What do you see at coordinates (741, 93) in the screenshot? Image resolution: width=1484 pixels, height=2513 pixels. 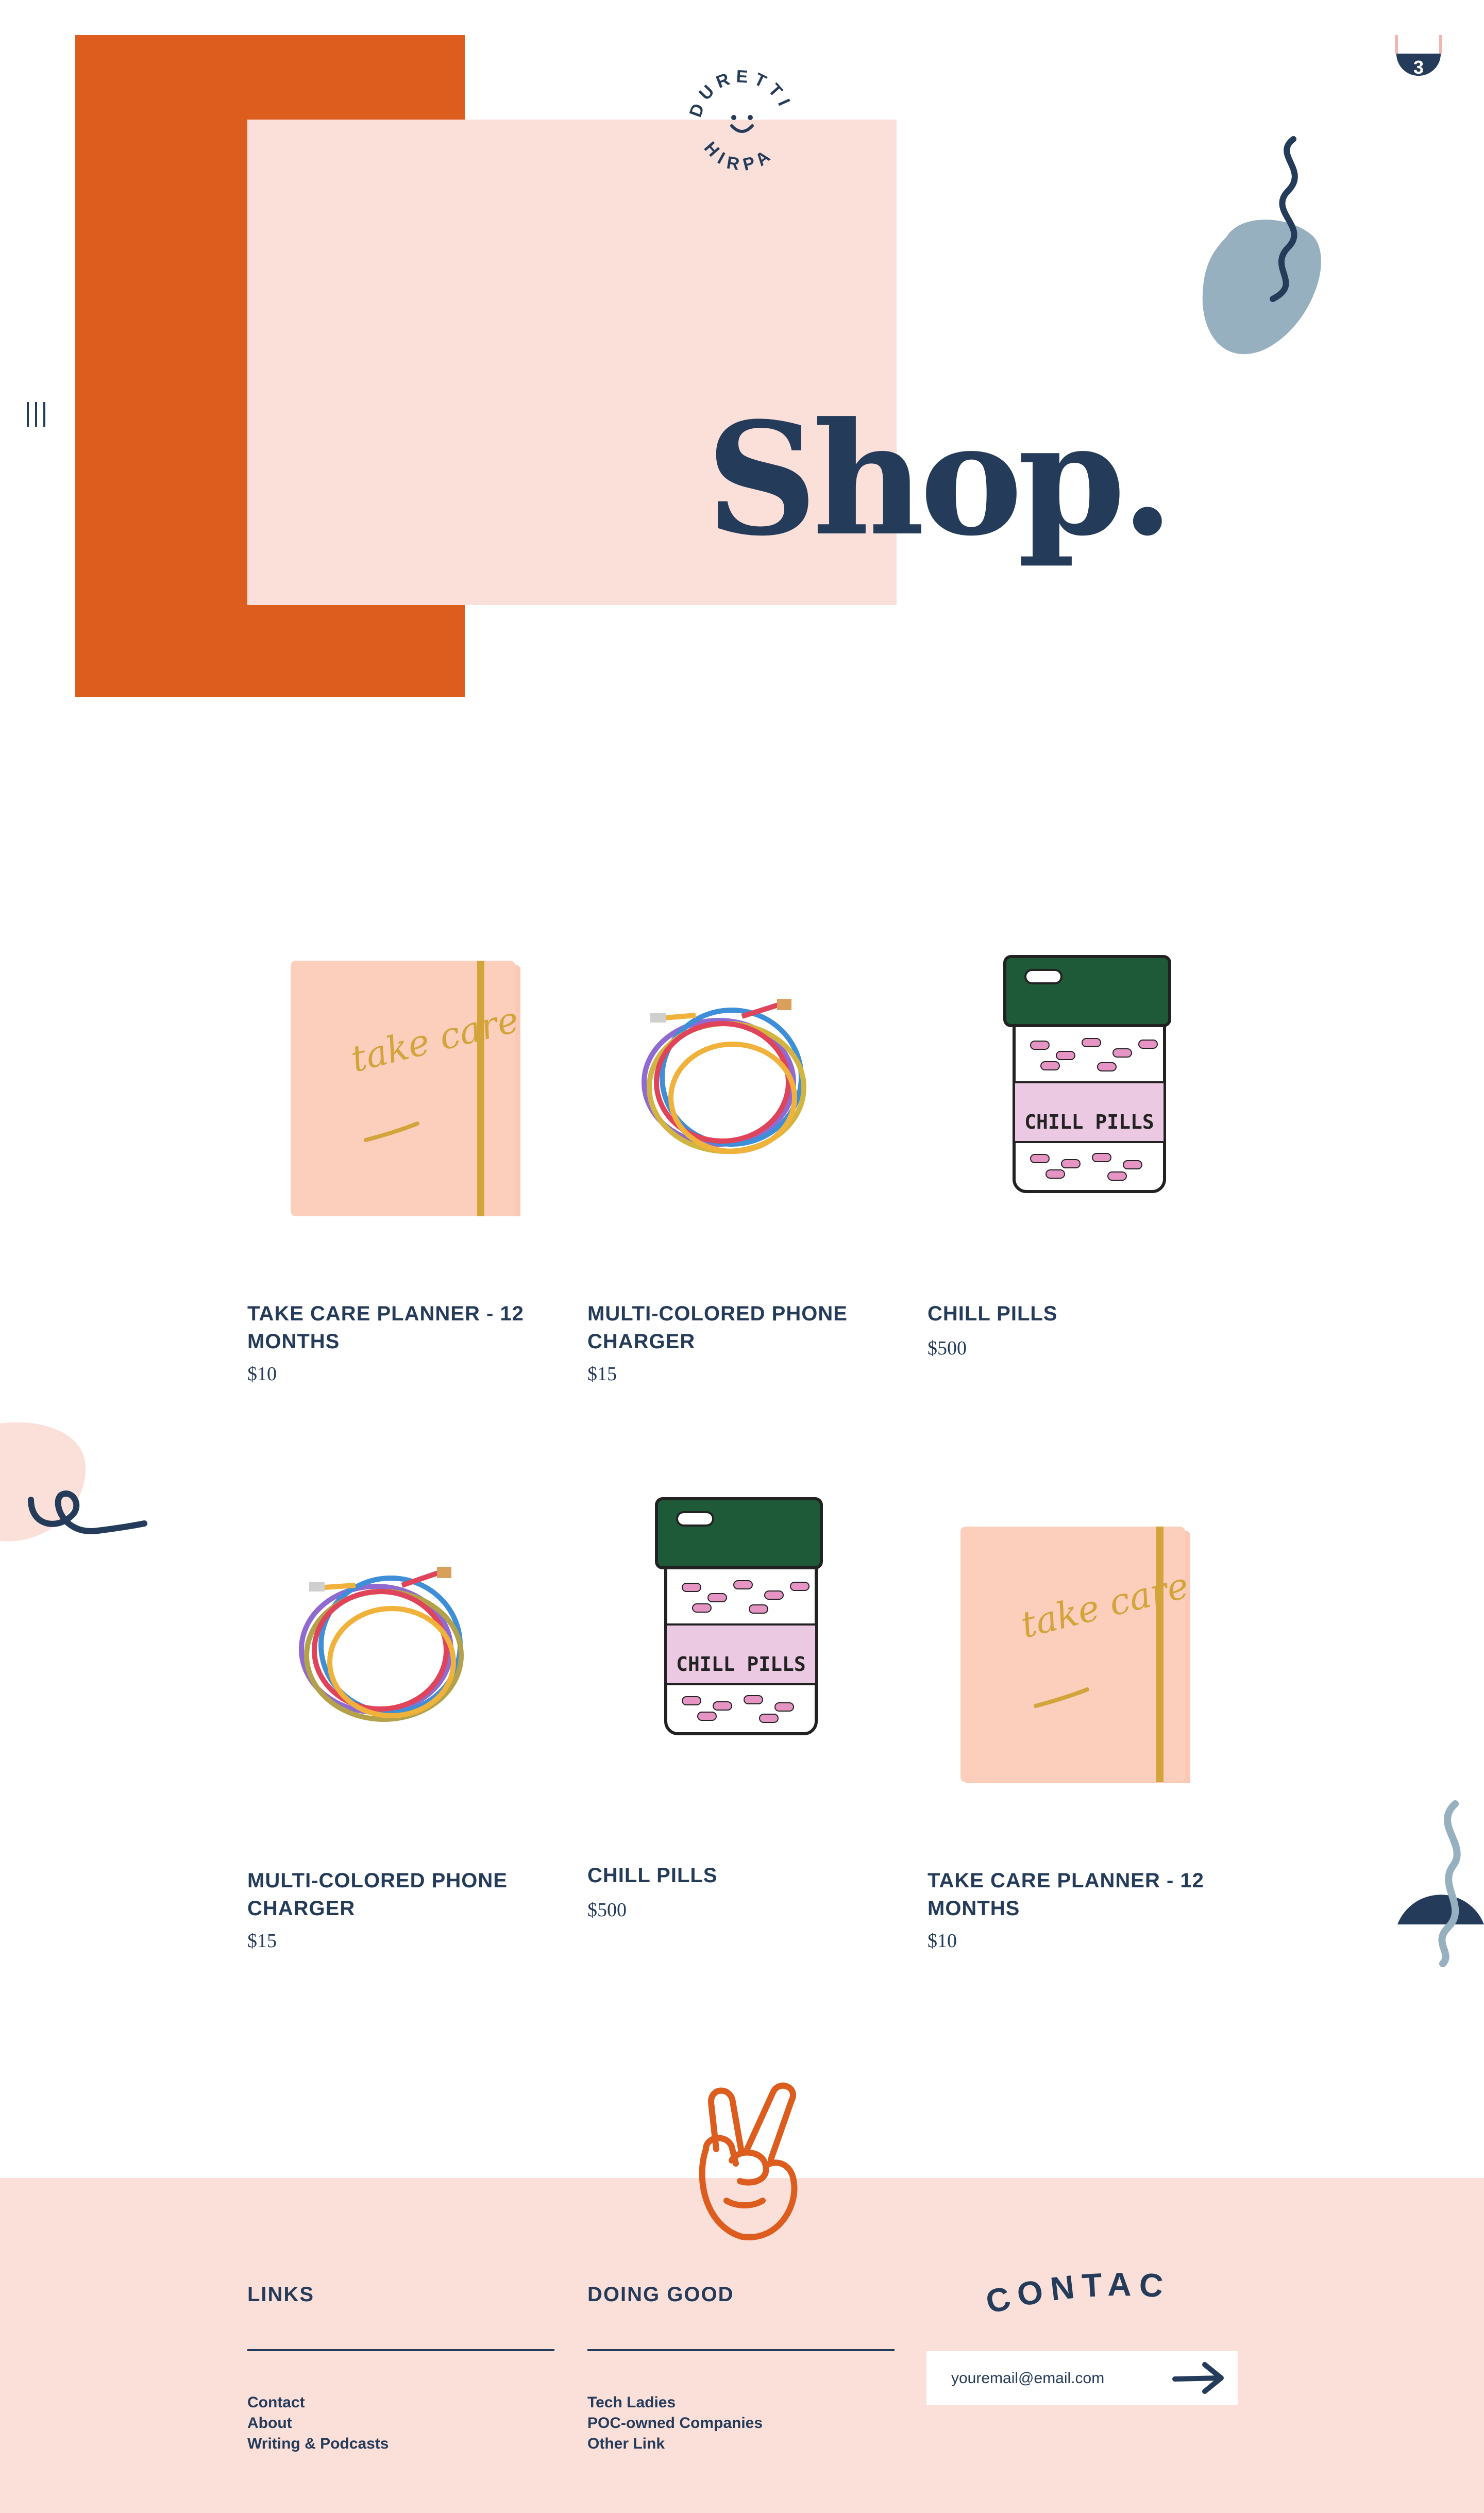 I see `svg-text: DURETTI` at bounding box center [741, 93].